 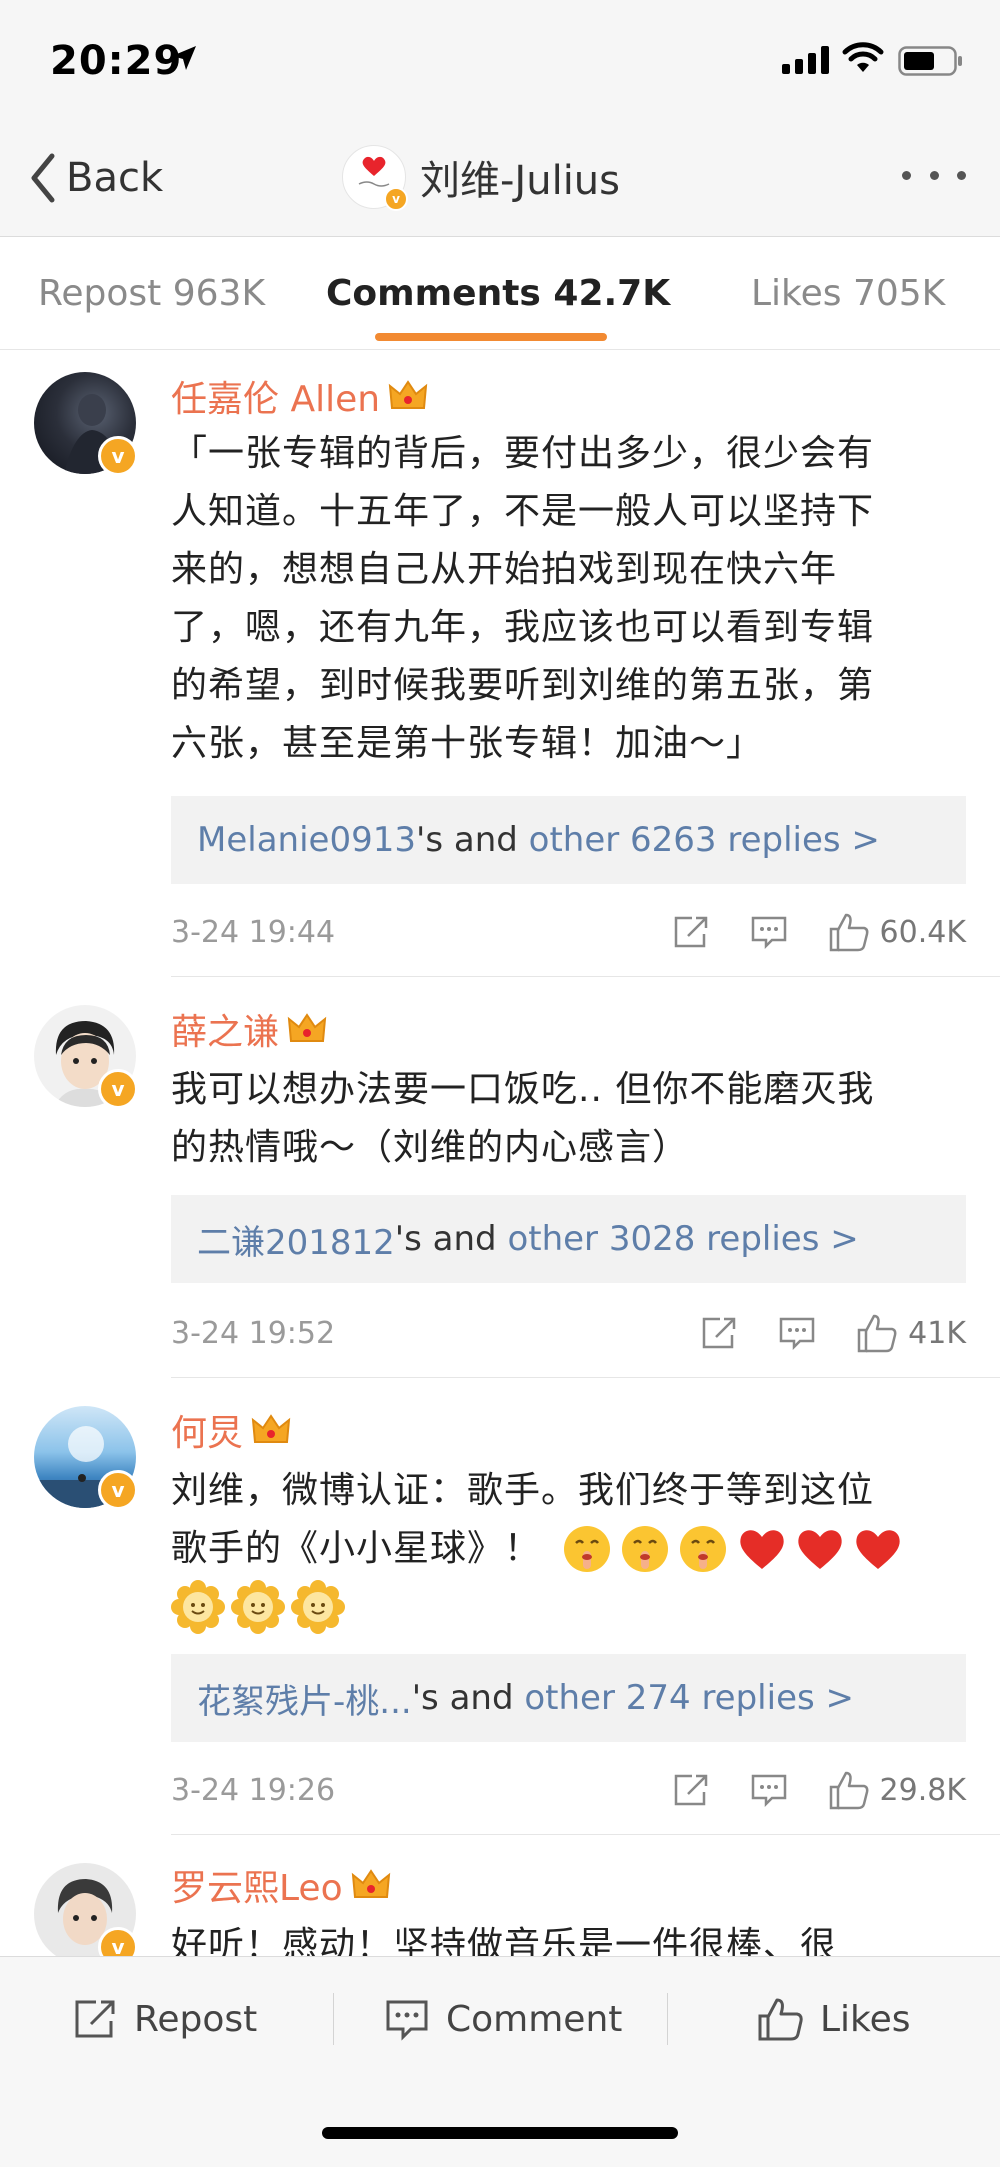 What do you see at coordinates (253, 1790) in the screenshot?
I see `comment-time: 3-24 19:26` at bounding box center [253, 1790].